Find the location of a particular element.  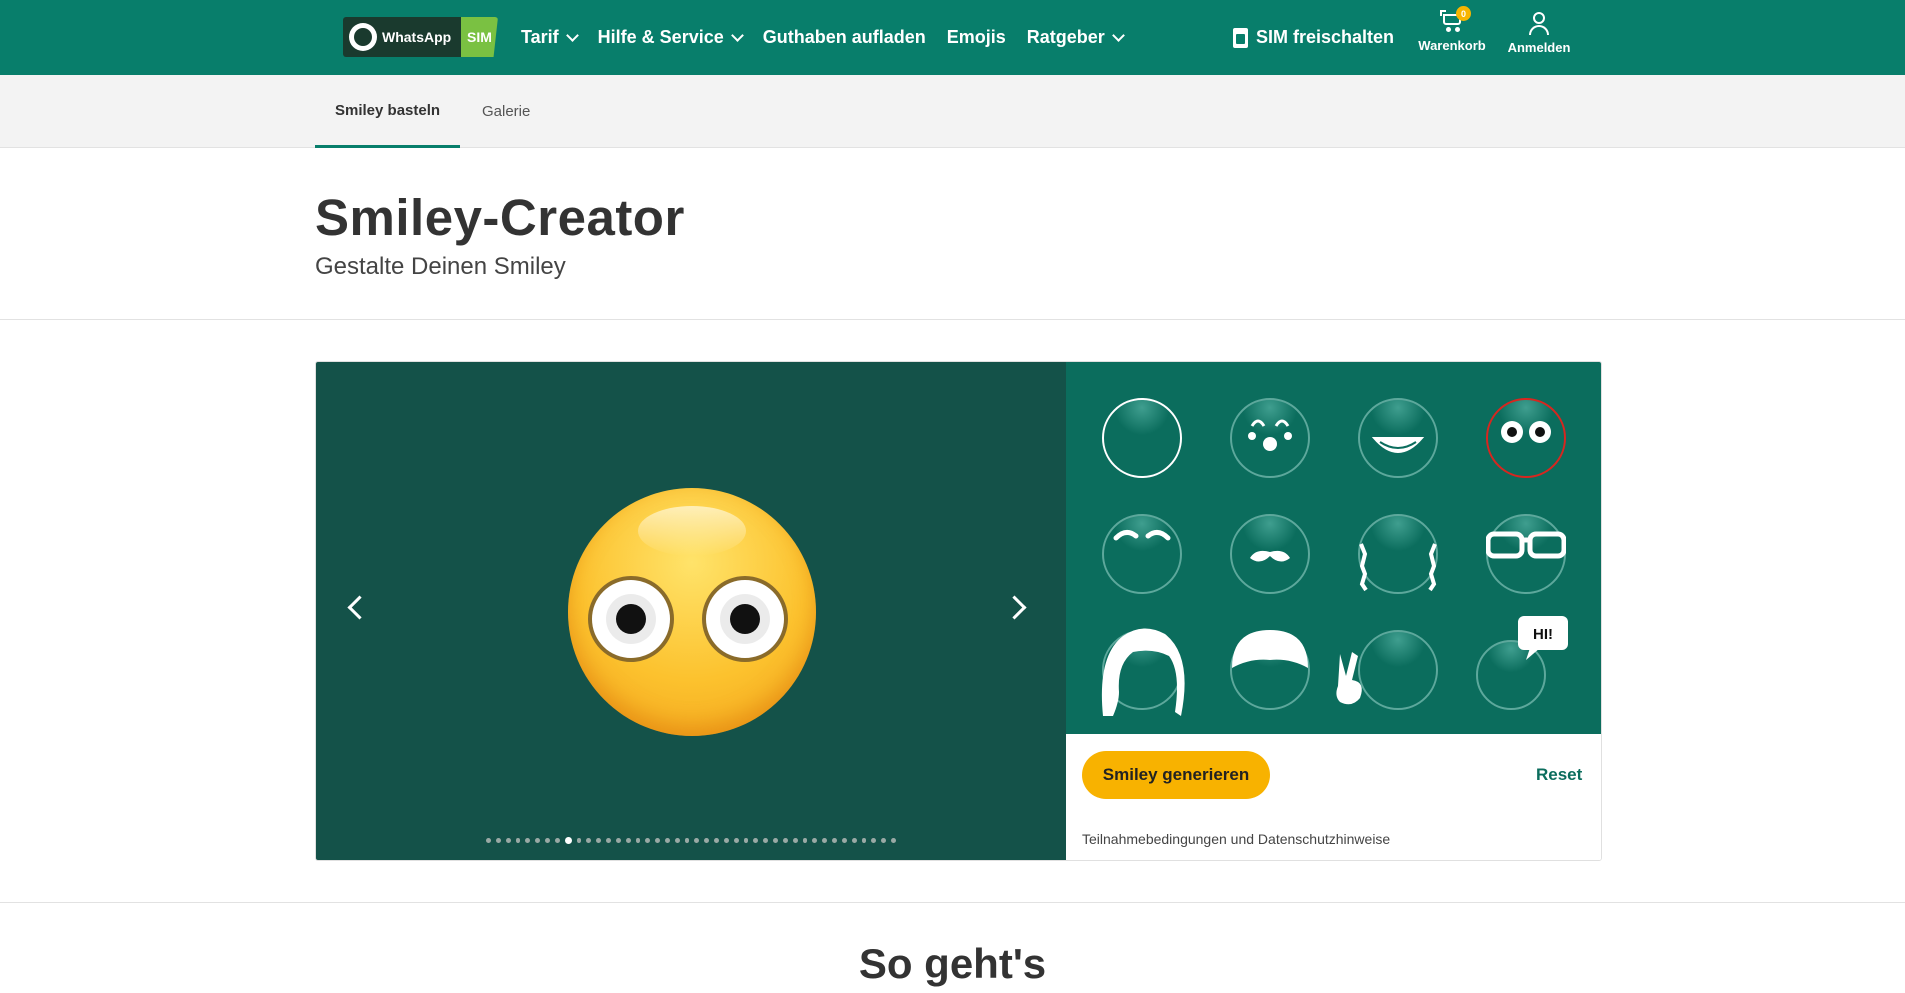

prev-arrow-icon is located at coordinates (359, 607).